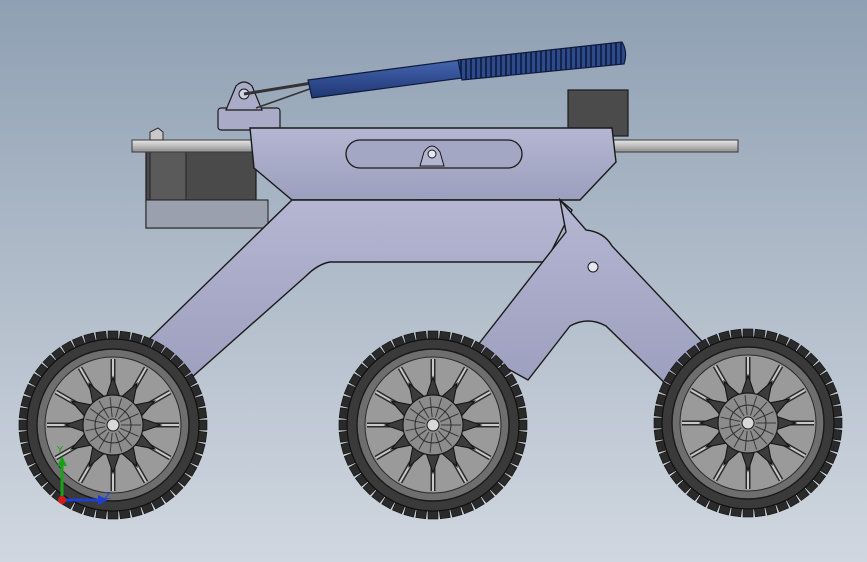 The width and height of the screenshot is (867, 562). Describe the element at coordinates (168, 176) in the screenshot. I see `electronics-box-face` at that location.